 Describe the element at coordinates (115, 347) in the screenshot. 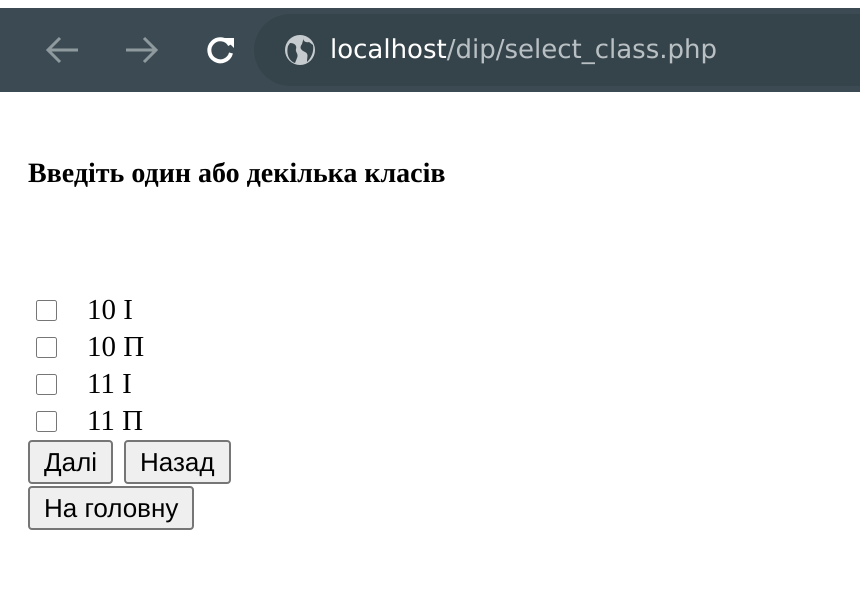

I see `class-label: 10 П` at that location.